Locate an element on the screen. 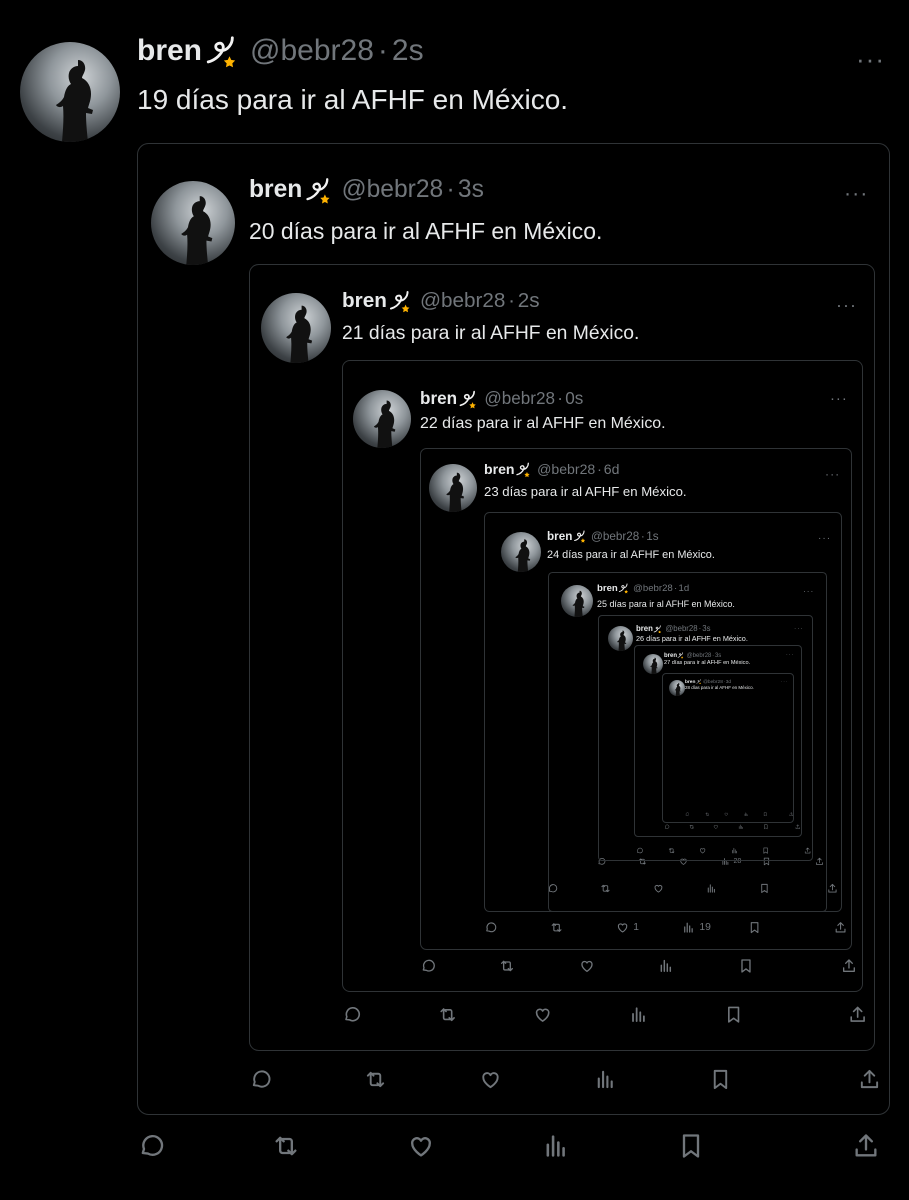 This screenshot has height=1200, width=909. tweet-header: bren @bebr28 · 2s is located at coordinates (280, 51).